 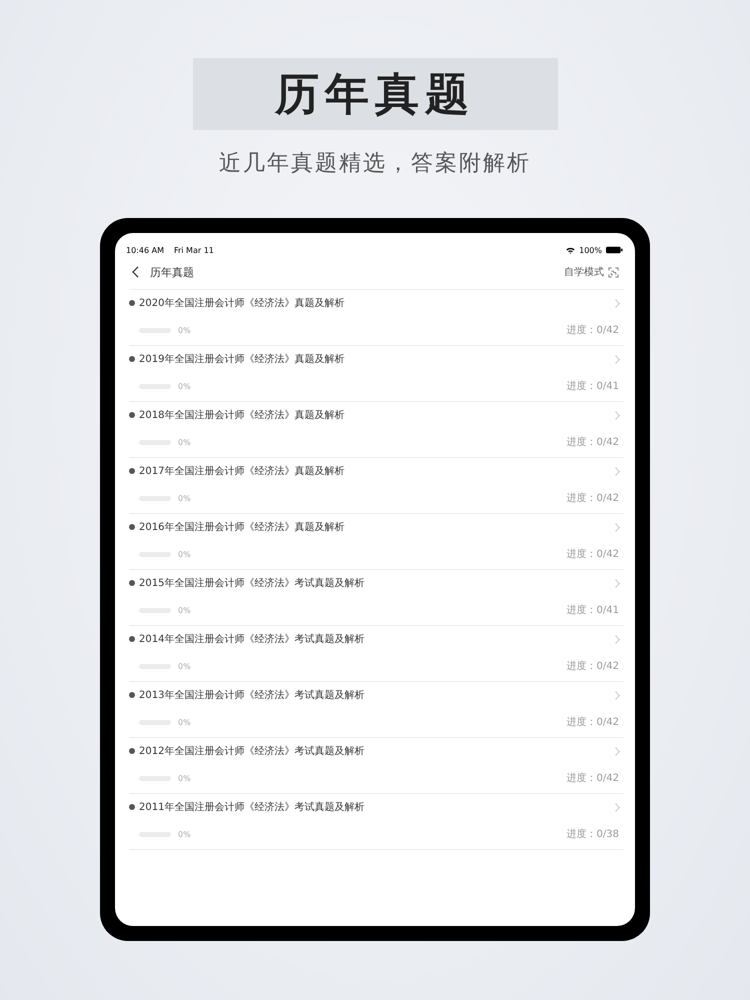 What do you see at coordinates (376, 710) in the screenshot?
I see `exam-list-item: 2013年全国注册会计师《经济法》考试真题及解析 0% 进度：0/42` at bounding box center [376, 710].